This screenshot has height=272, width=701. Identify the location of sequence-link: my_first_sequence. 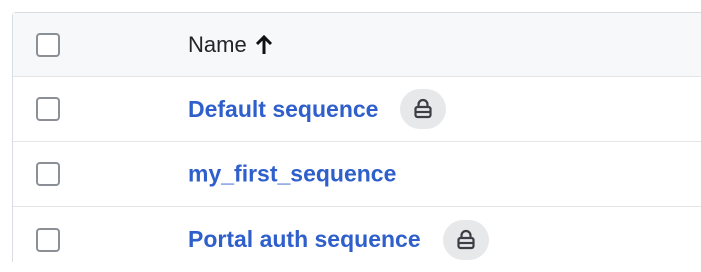
(292, 174).